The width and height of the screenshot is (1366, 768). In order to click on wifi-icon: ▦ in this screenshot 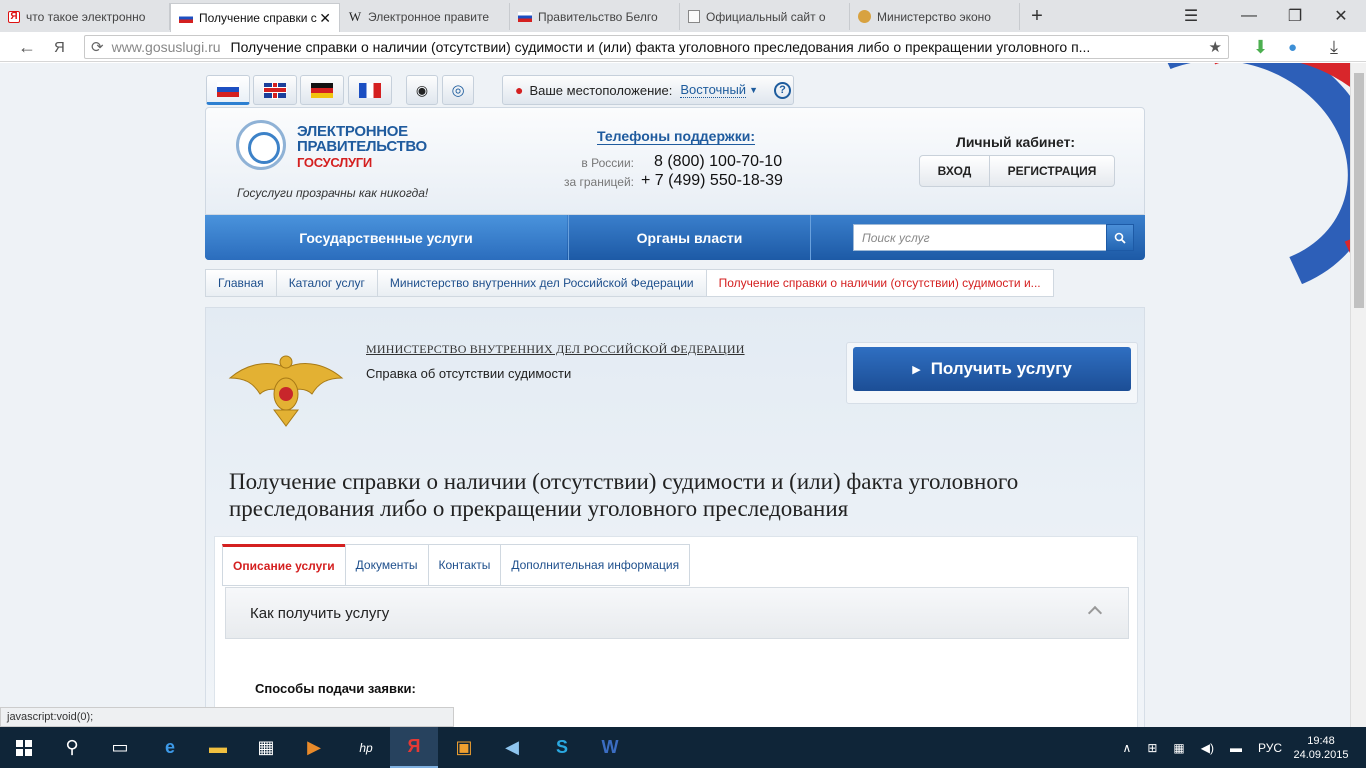, I will do `click(1178, 748)`.